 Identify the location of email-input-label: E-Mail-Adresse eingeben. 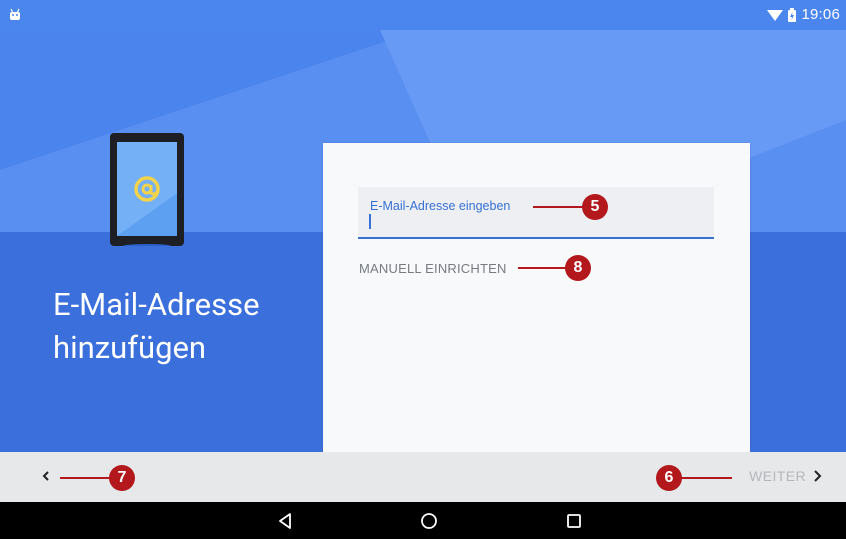
(440, 206).